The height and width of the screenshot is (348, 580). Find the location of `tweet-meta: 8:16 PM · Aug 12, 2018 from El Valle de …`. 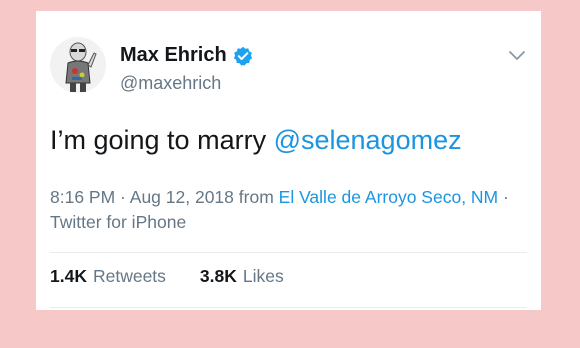

tweet-meta: 8:16 PM · Aug 12, 2018 from El Valle de … is located at coordinates (290, 210).